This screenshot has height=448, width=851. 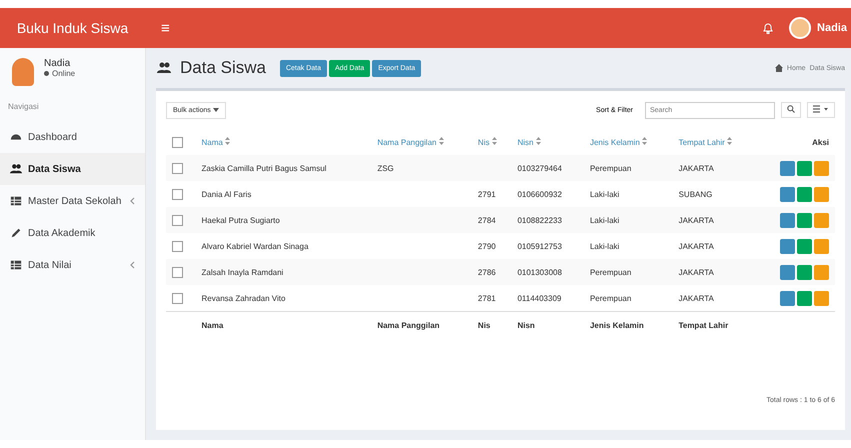 I want to click on table-cell: SUBANG, so click(x=714, y=194).